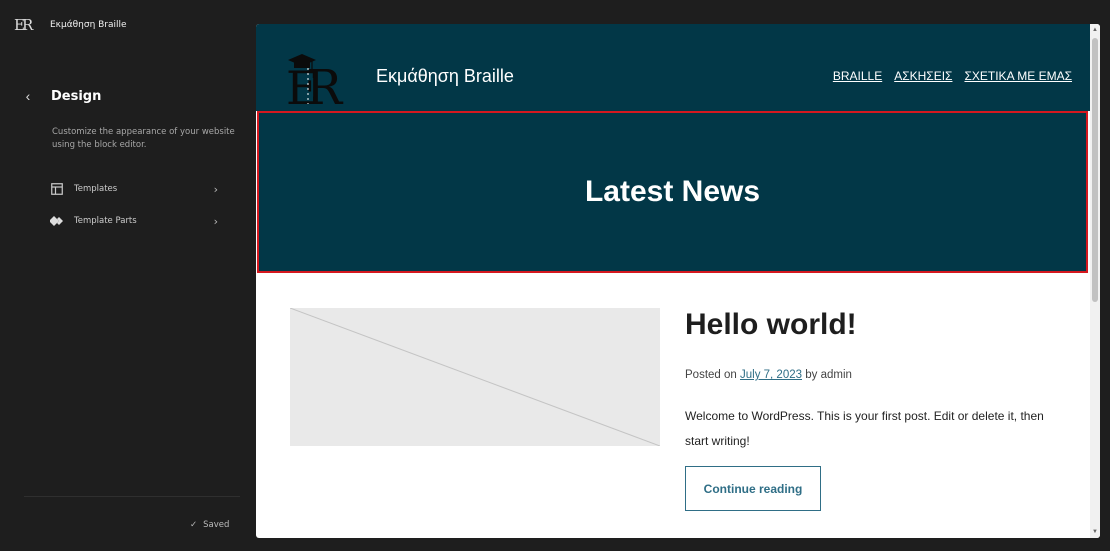  I want to click on site-hub: ER Εκμάθηση Braille, so click(70, 25).